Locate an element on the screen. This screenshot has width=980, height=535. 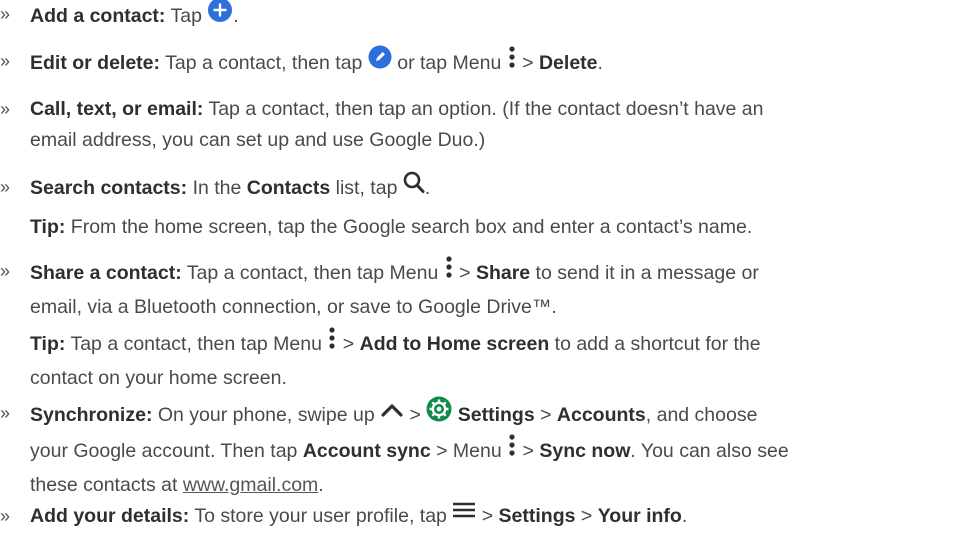
hamburger-menu-icon is located at coordinates (464, 514).